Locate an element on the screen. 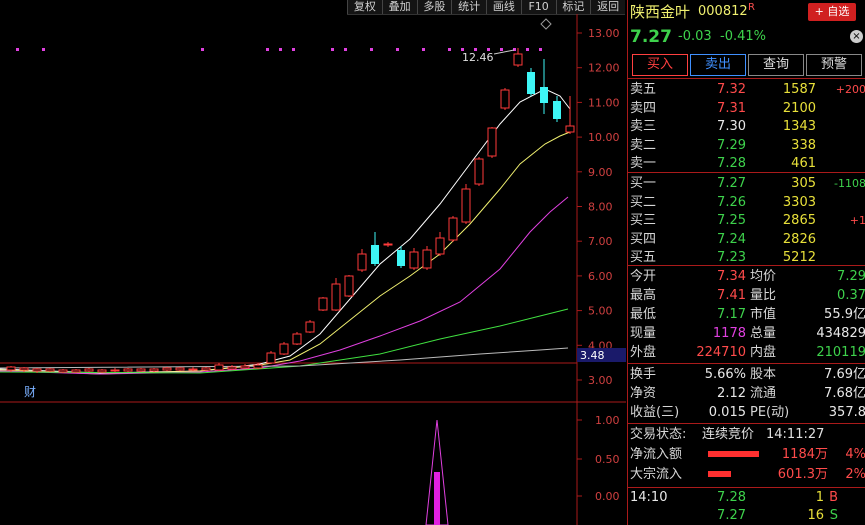  fund-flow-amount: 1184万 is located at coordinates (804, 454).